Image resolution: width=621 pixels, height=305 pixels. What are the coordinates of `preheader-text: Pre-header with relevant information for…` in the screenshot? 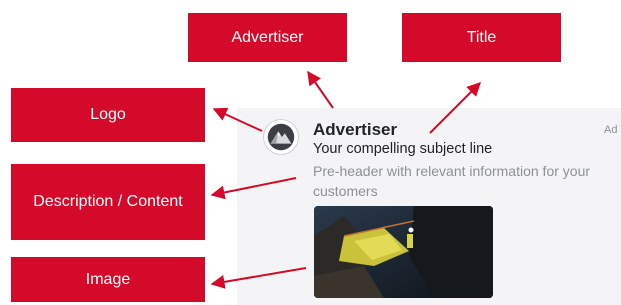 It's located at (452, 181).